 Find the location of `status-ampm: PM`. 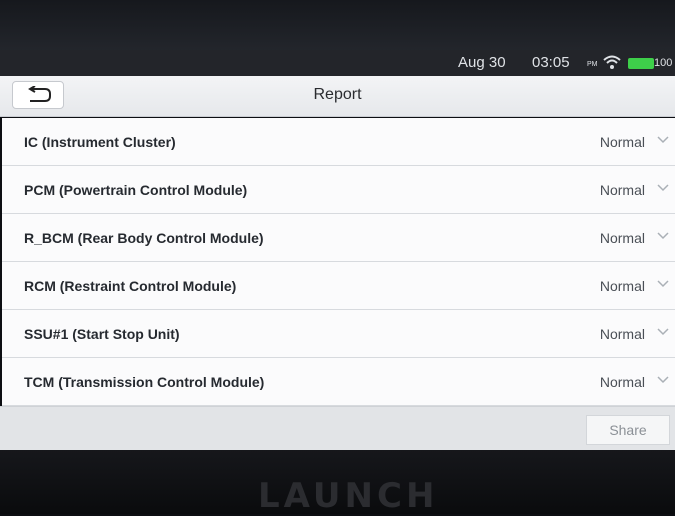

status-ampm: PM is located at coordinates (592, 64).